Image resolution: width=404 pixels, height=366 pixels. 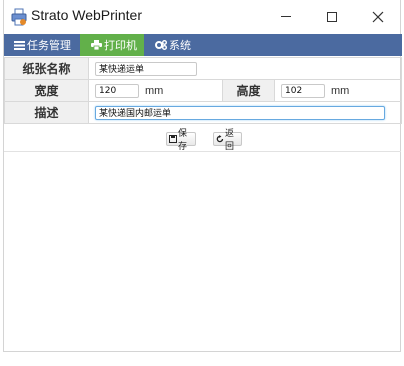 I want to click on width-input, so click(x=117, y=90).